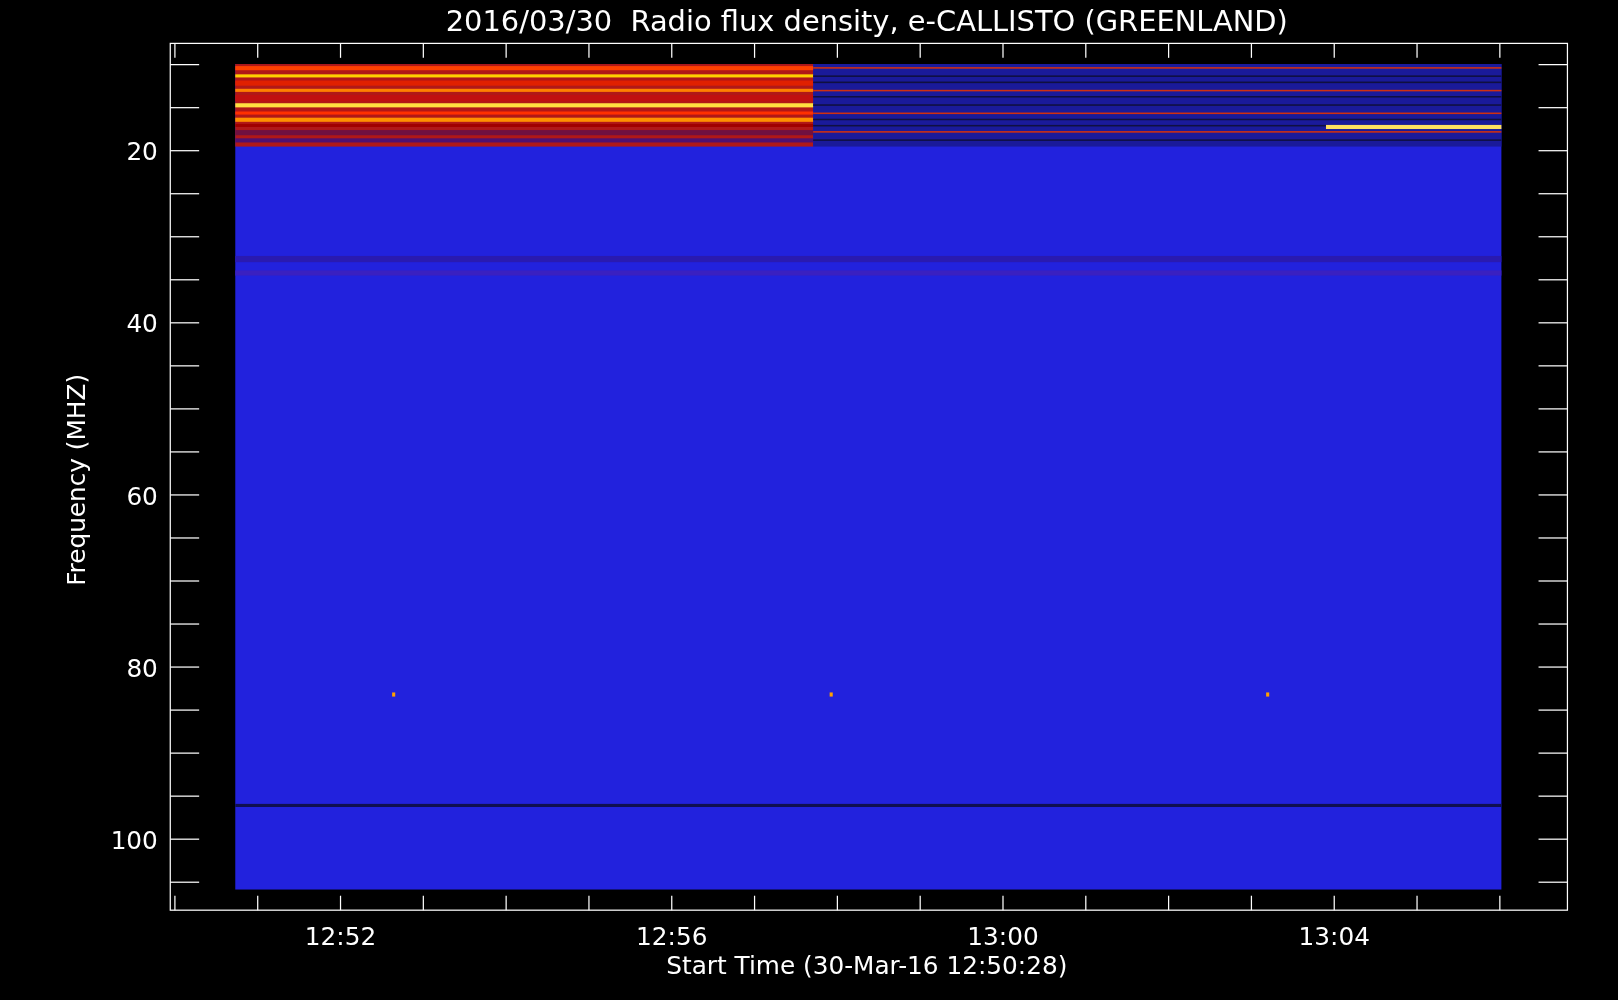 Image resolution: width=1618 pixels, height=1000 pixels. I want to click on x-axis-label: Start Time (30-Mar-16 12:50:28), so click(867, 966).